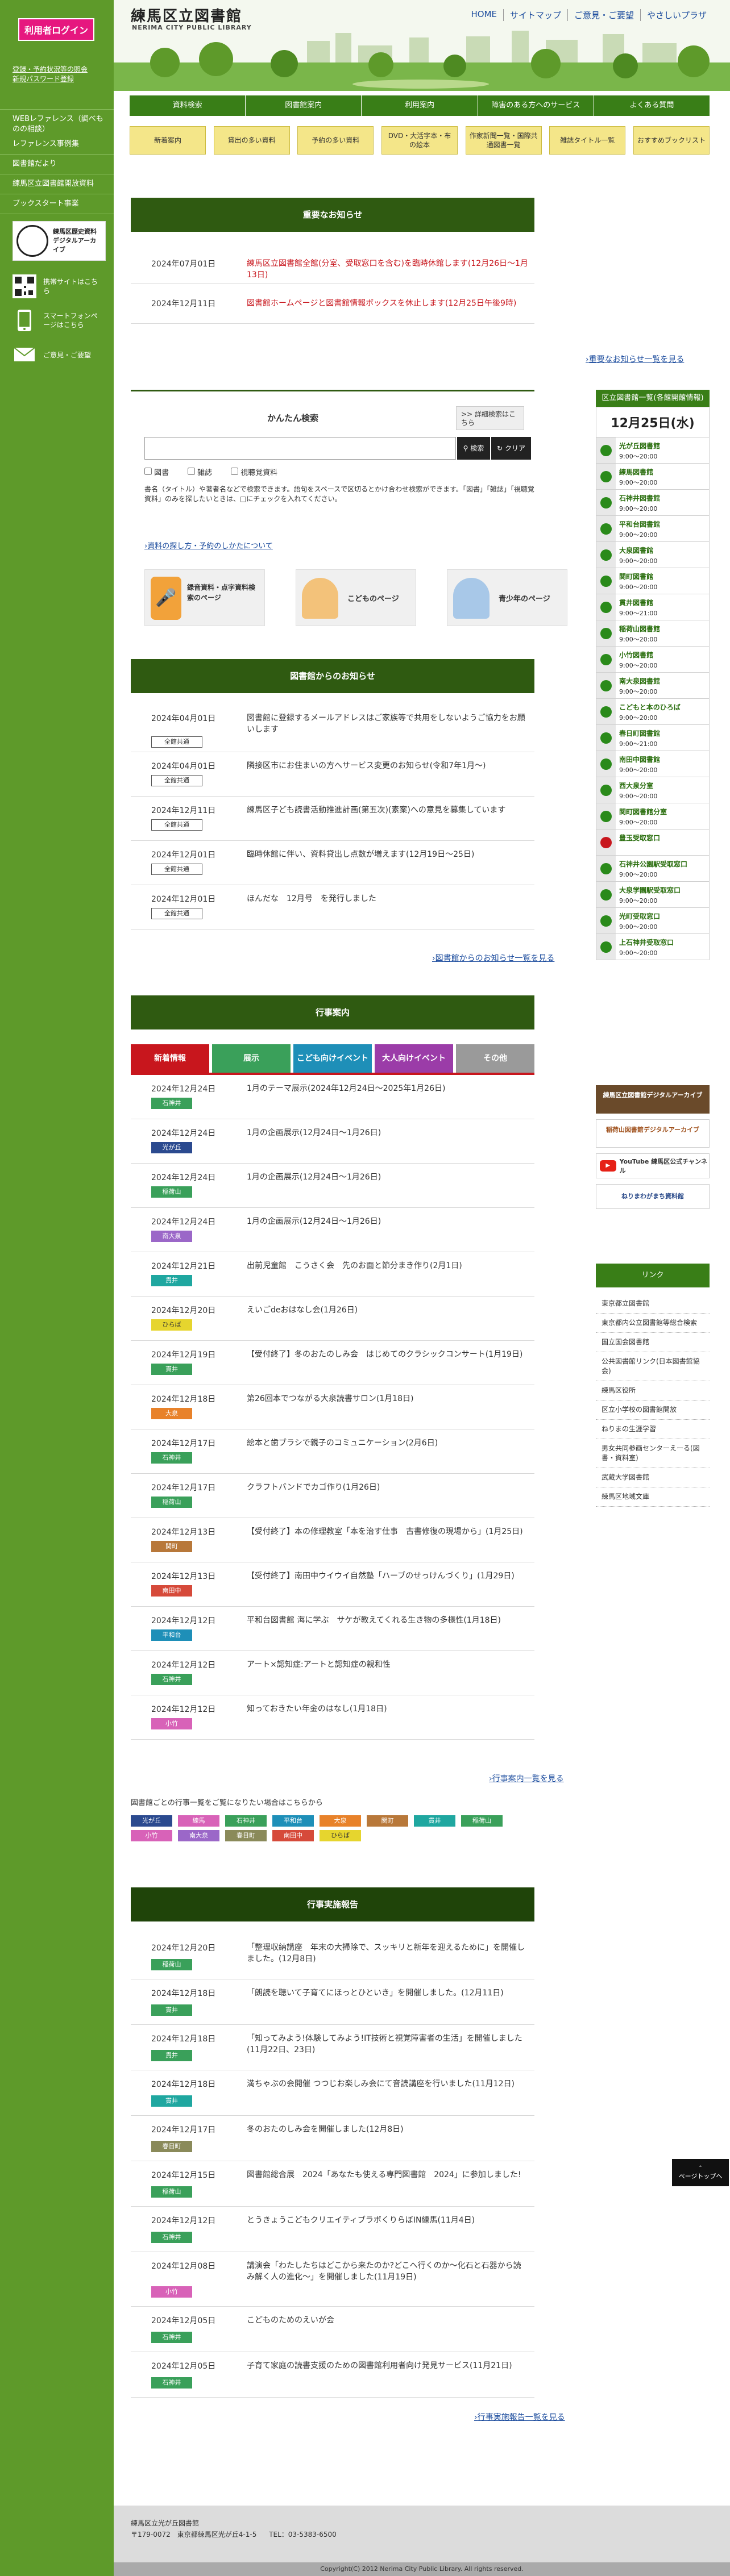  Describe the element at coordinates (483, 15) in the screenshot. I see `home-link: HOME` at that location.